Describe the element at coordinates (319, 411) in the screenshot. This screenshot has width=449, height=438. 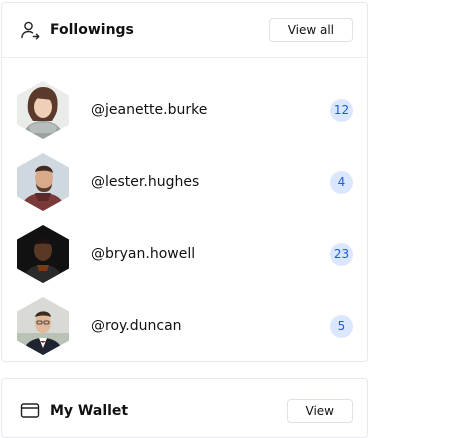
I see `wallet-view-button: View` at that location.